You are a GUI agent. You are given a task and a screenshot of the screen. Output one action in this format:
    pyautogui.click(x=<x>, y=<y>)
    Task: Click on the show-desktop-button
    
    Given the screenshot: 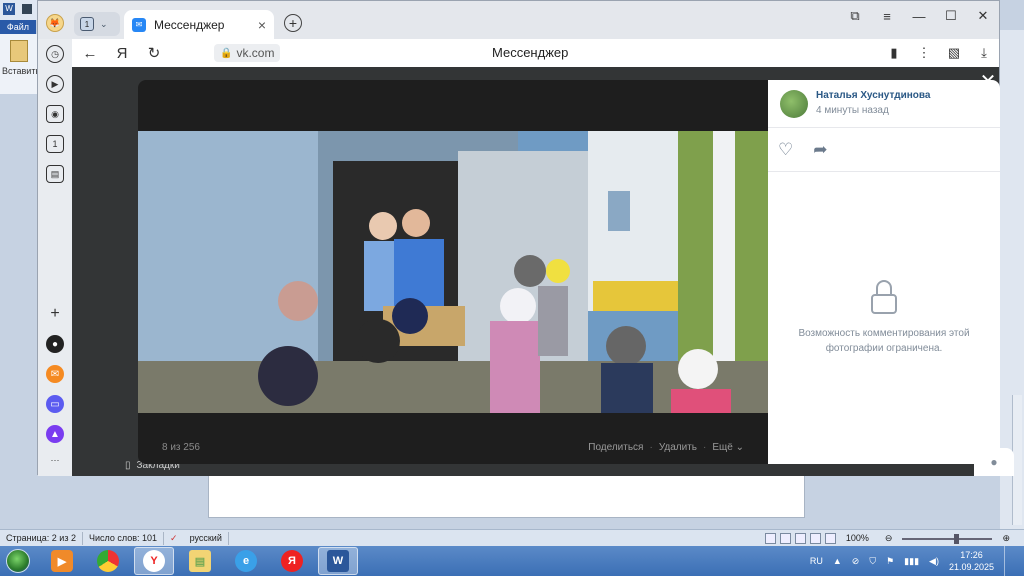 What is the action you would take?
    pyautogui.click(x=1009, y=561)
    